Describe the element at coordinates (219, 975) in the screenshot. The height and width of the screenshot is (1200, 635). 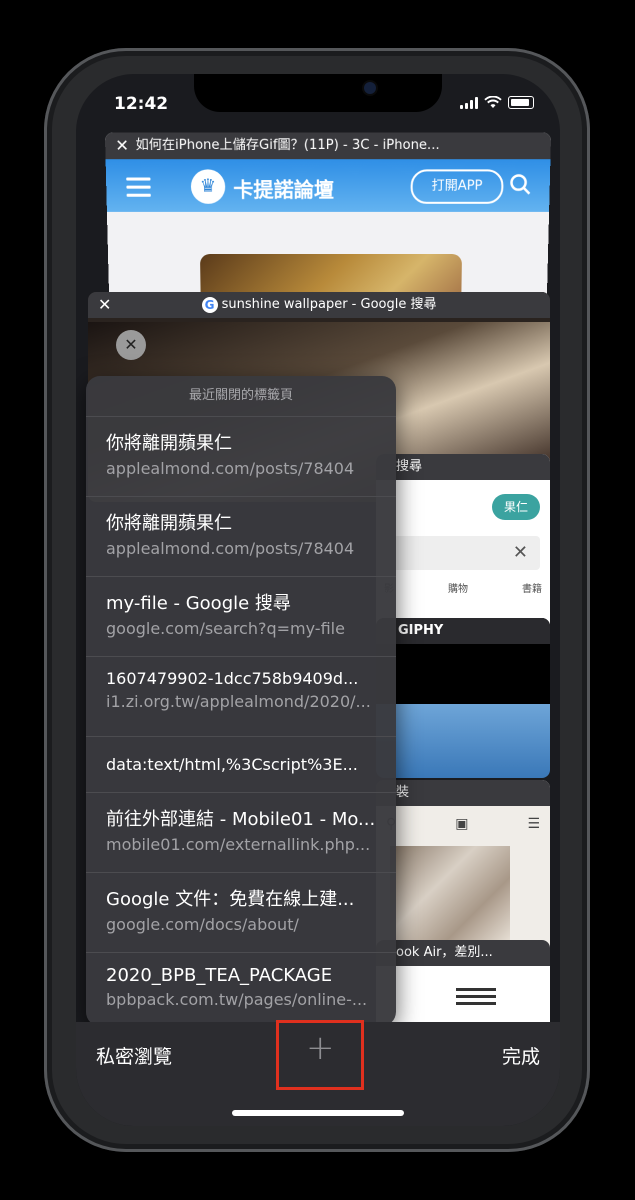
I see `closed-tab-title: 2020_BPB_TEA_PACKAGE` at that location.